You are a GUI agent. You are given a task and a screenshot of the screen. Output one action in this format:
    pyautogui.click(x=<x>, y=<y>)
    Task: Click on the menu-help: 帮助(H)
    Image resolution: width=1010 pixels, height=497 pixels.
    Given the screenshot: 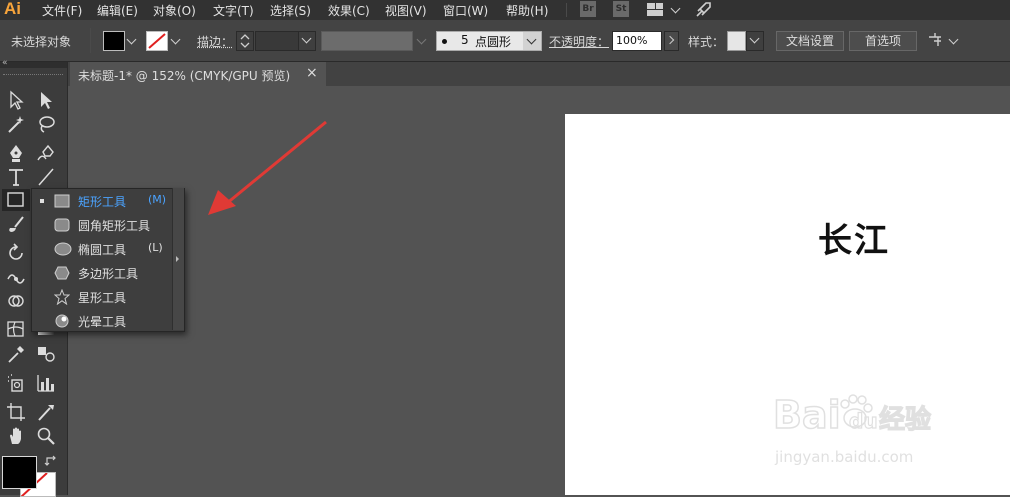 What is the action you would take?
    pyautogui.click(x=527, y=10)
    